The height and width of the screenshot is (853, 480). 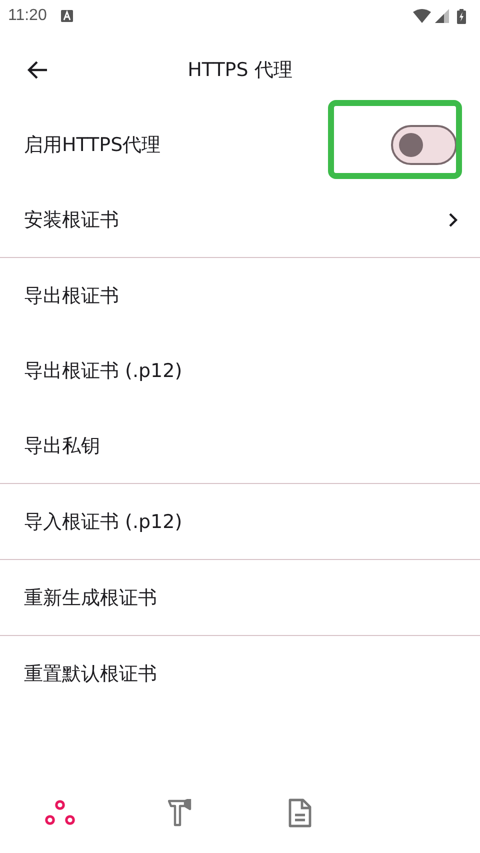 I want to click on menu-item: 重新生成根证书, so click(x=240, y=598).